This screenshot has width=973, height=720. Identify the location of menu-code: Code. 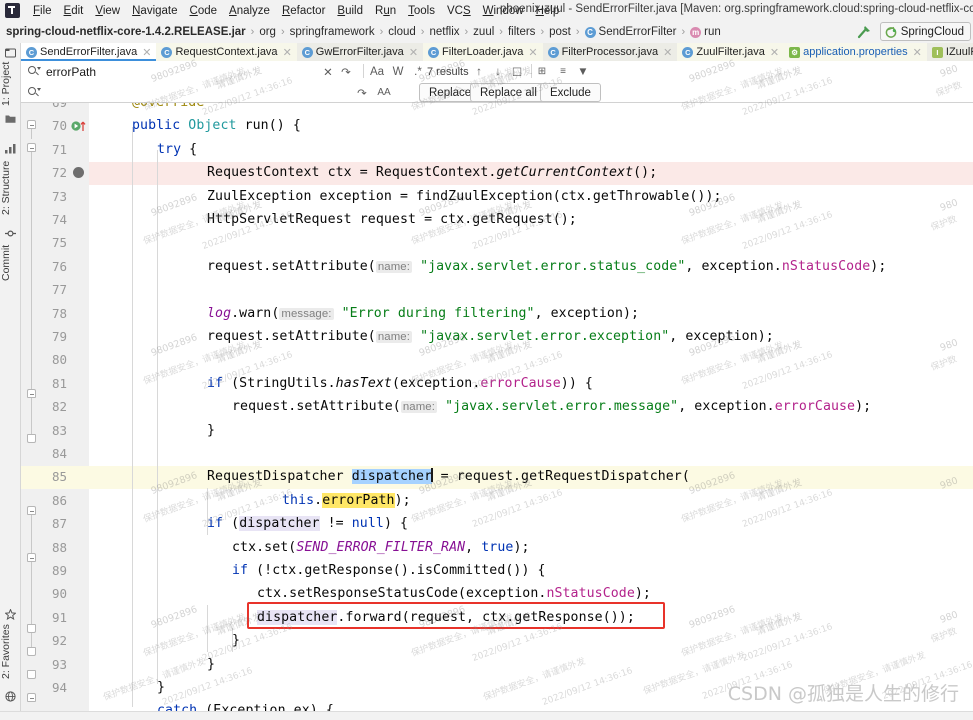
(204, 11).